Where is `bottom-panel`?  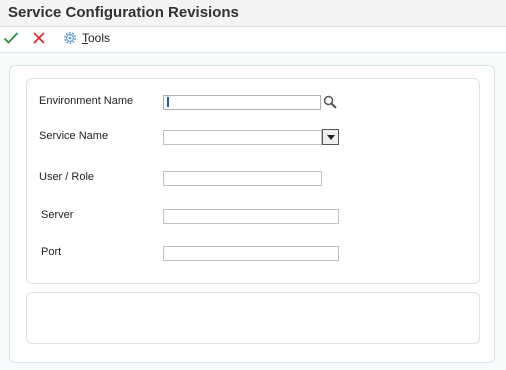 bottom-panel is located at coordinates (253, 318).